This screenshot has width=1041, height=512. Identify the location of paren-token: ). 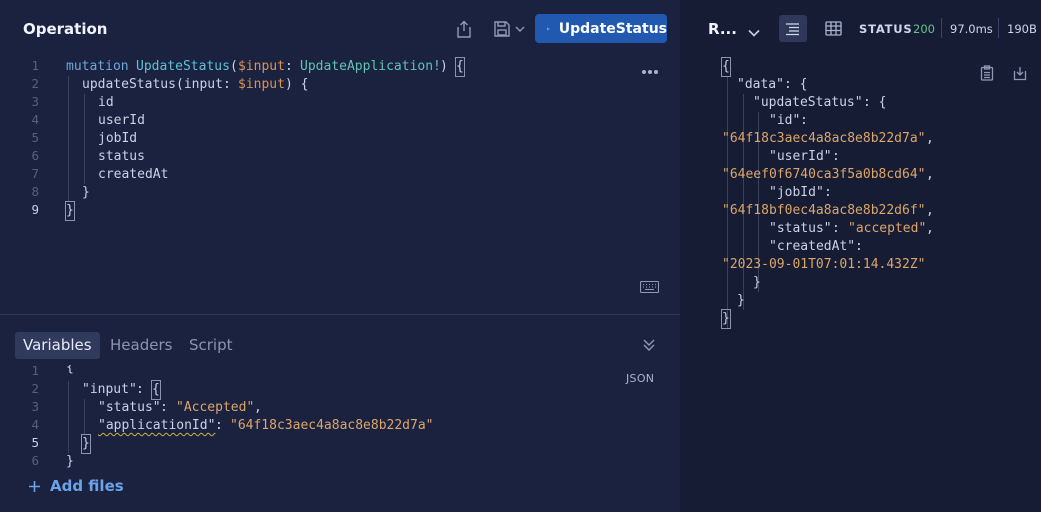
(448, 66).